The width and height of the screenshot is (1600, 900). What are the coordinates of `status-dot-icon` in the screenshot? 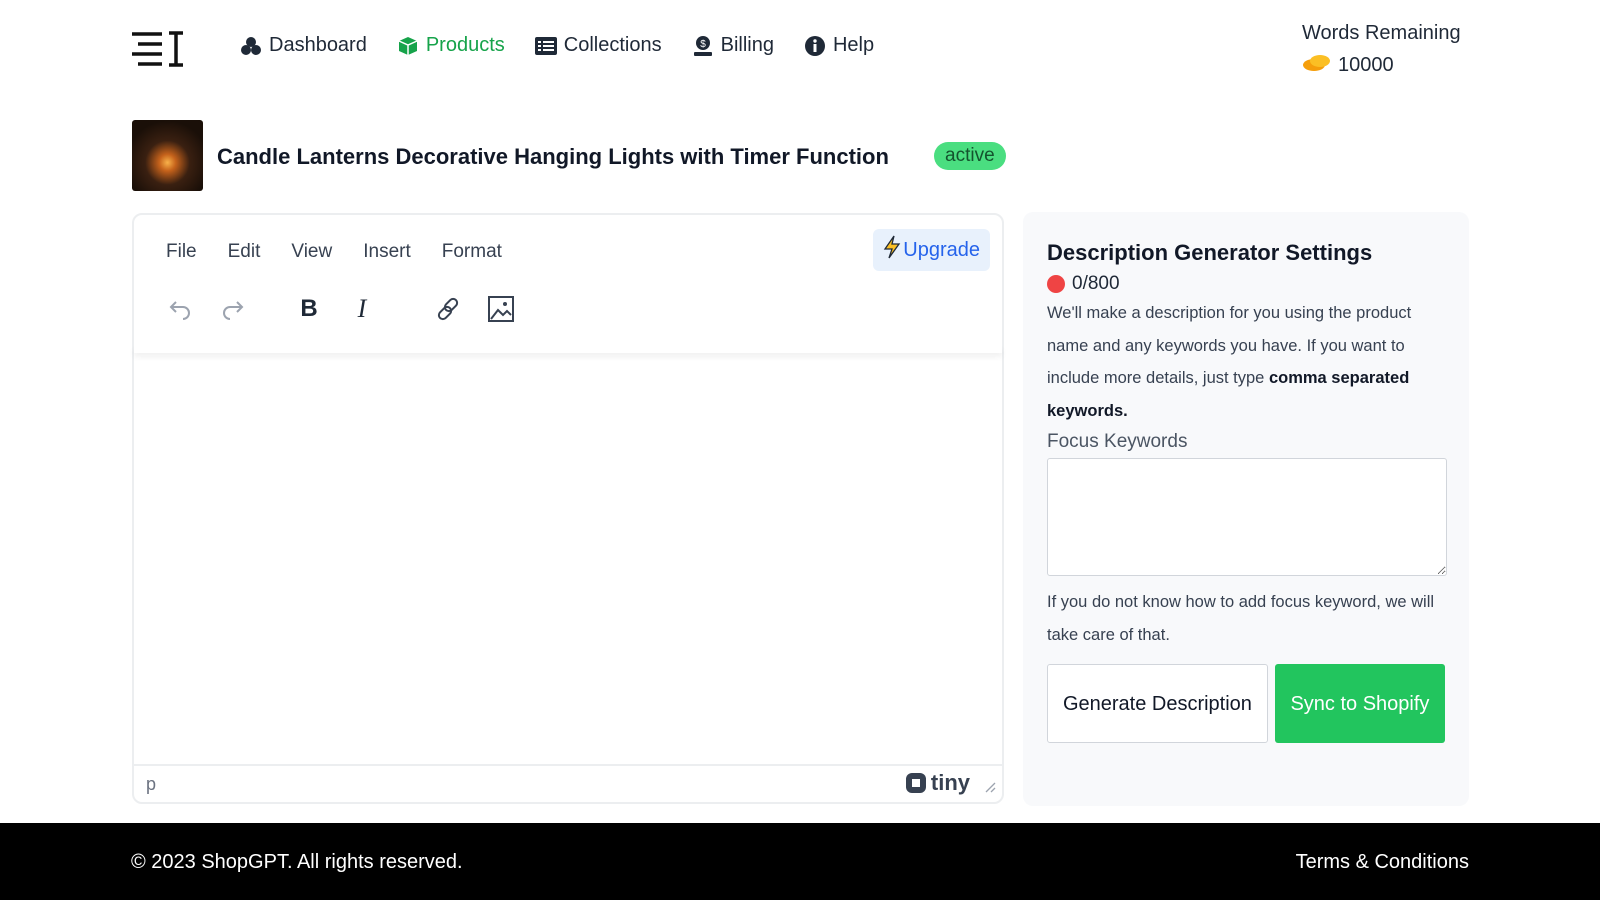 It's located at (1056, 284).